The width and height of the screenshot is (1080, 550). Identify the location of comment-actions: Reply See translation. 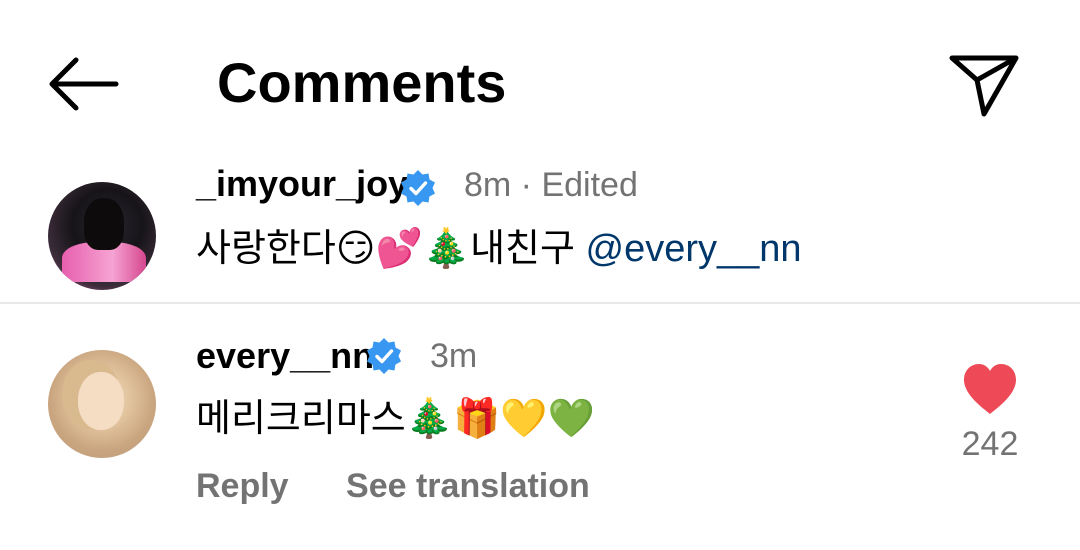
(417, 486).